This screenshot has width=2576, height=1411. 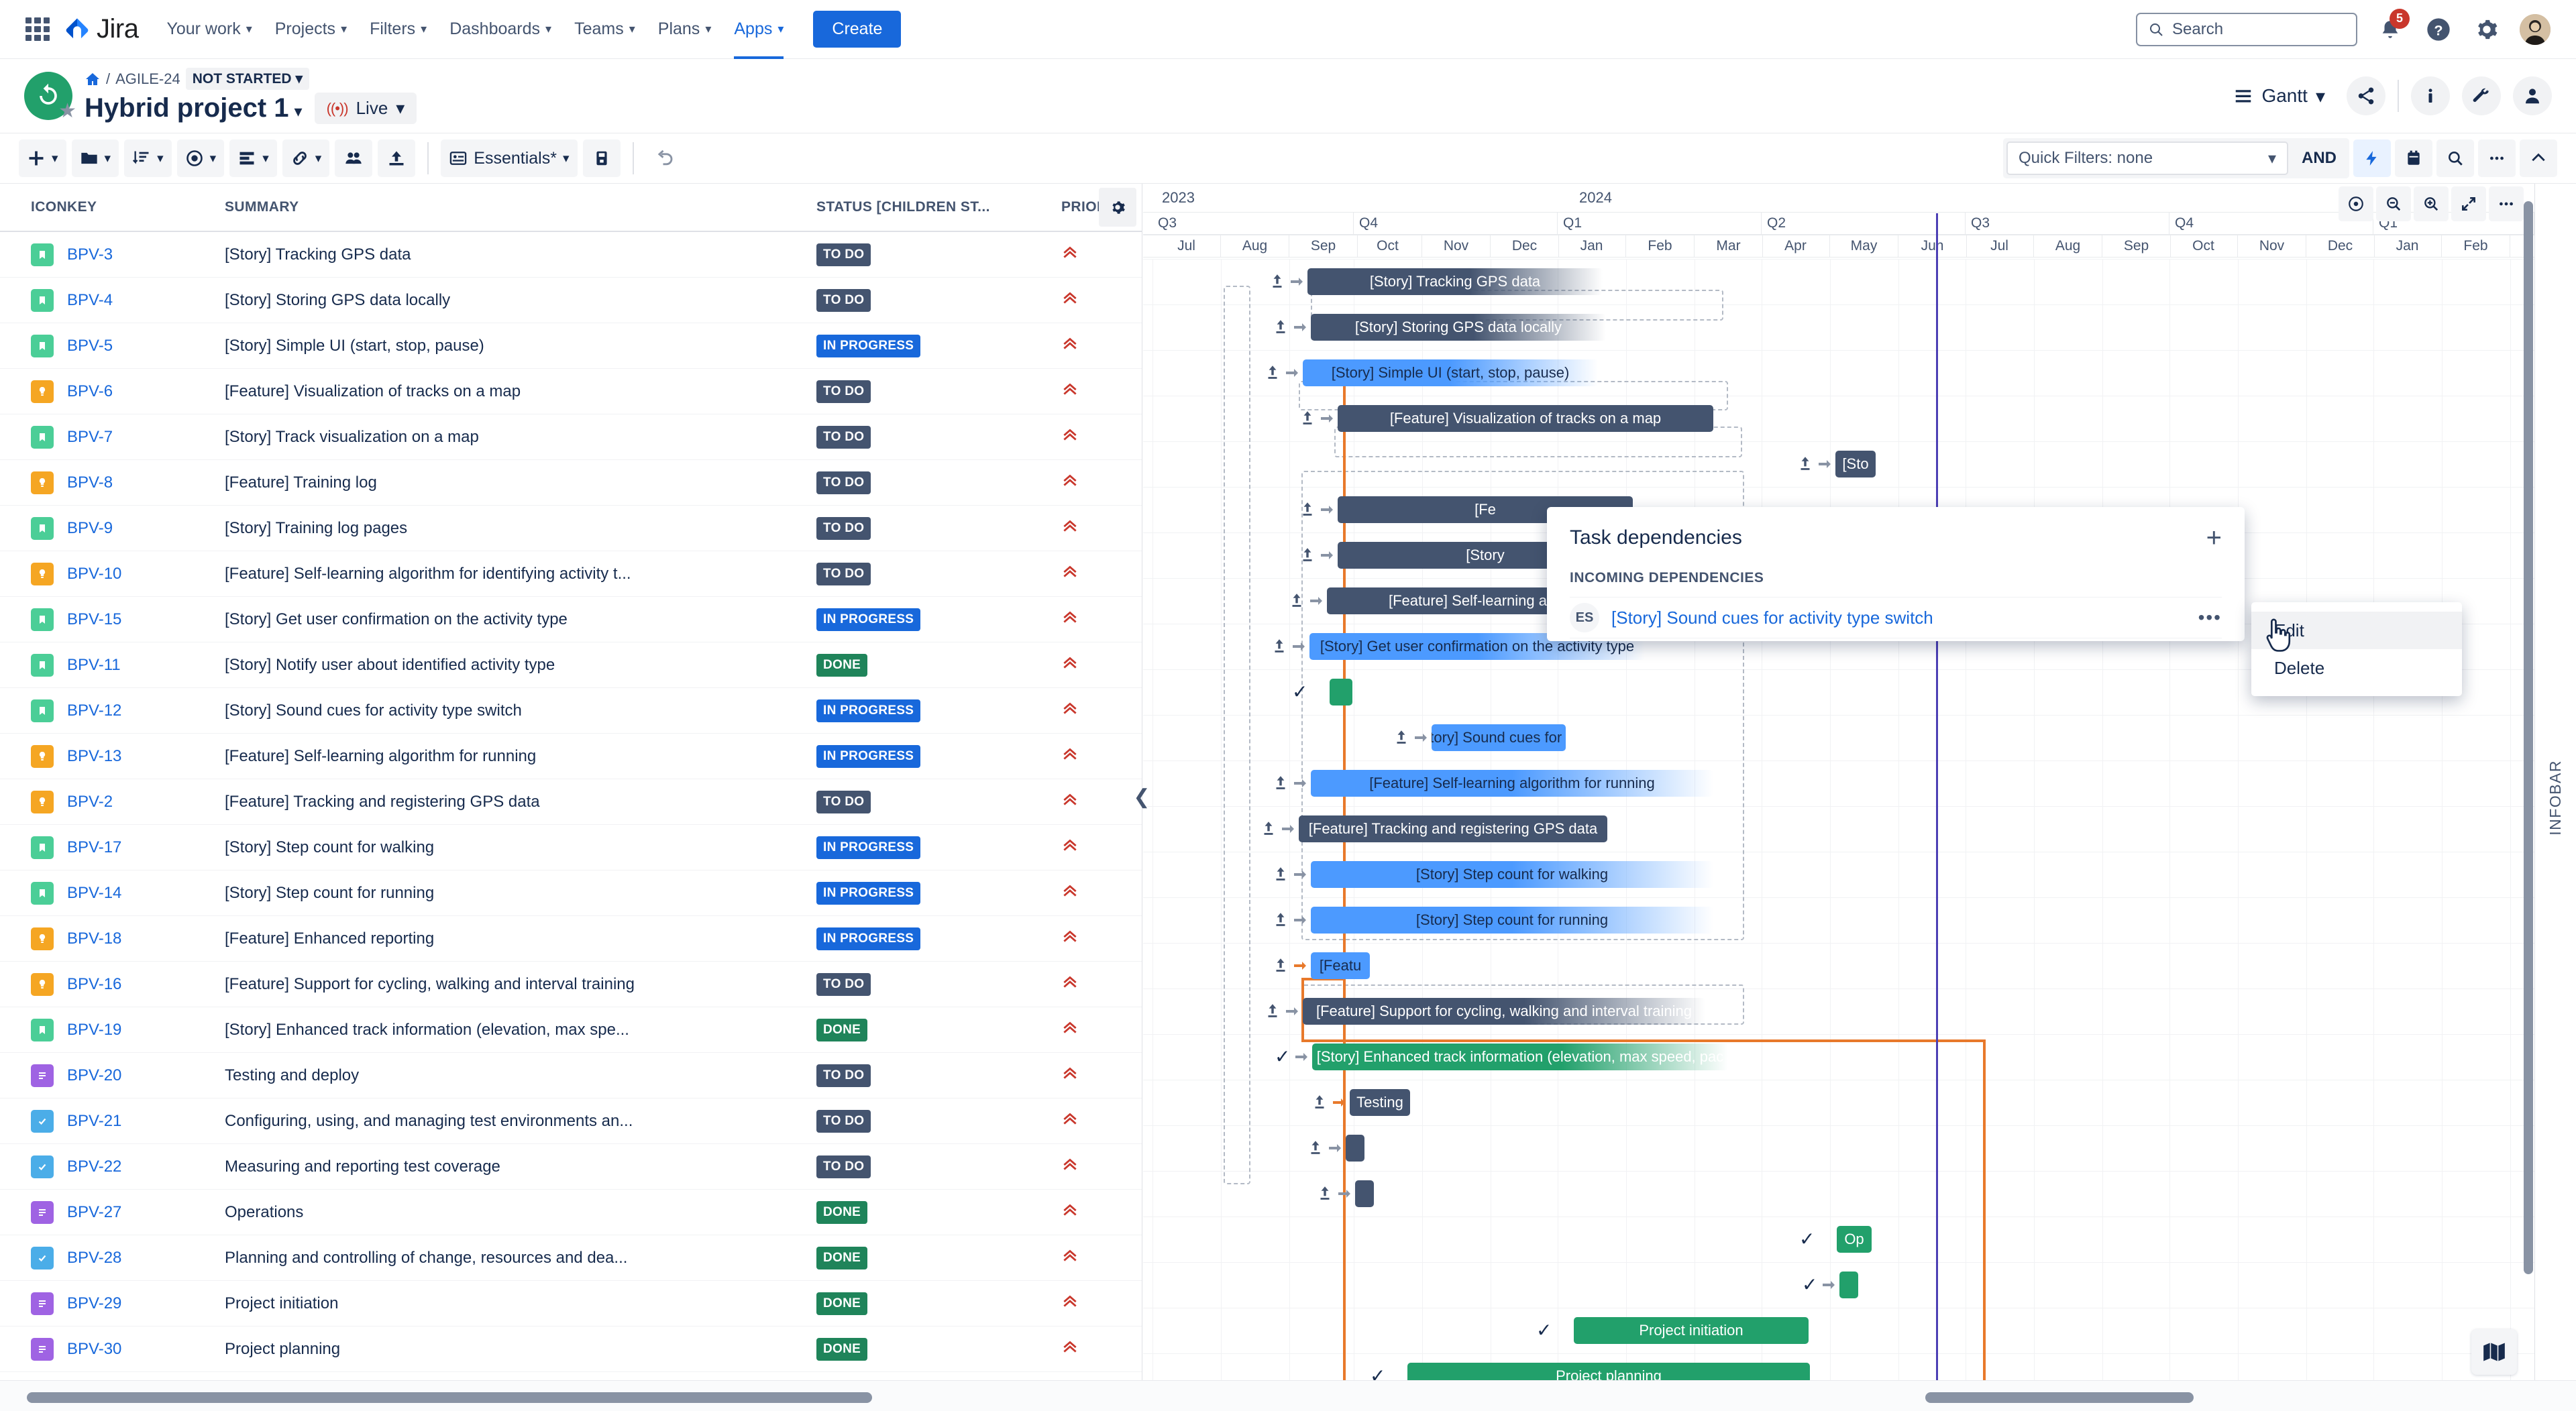 What do you see at coordinates (571, 1349) in the screenshot?
I see `table-row: BPV-30 Project planning DONE` at bounding box center [571, 1349].